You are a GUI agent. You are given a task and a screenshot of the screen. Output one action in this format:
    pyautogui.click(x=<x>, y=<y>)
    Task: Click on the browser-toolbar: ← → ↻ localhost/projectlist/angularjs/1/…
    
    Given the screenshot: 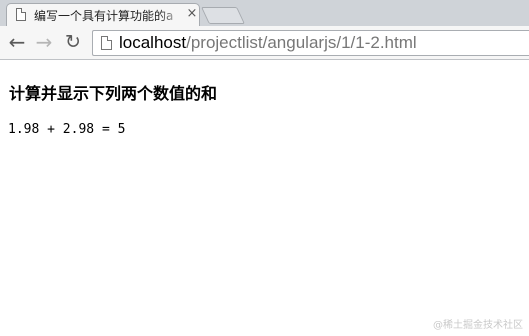 What is the action you would take?
    pyautogui.click(x=264, y=43)
    